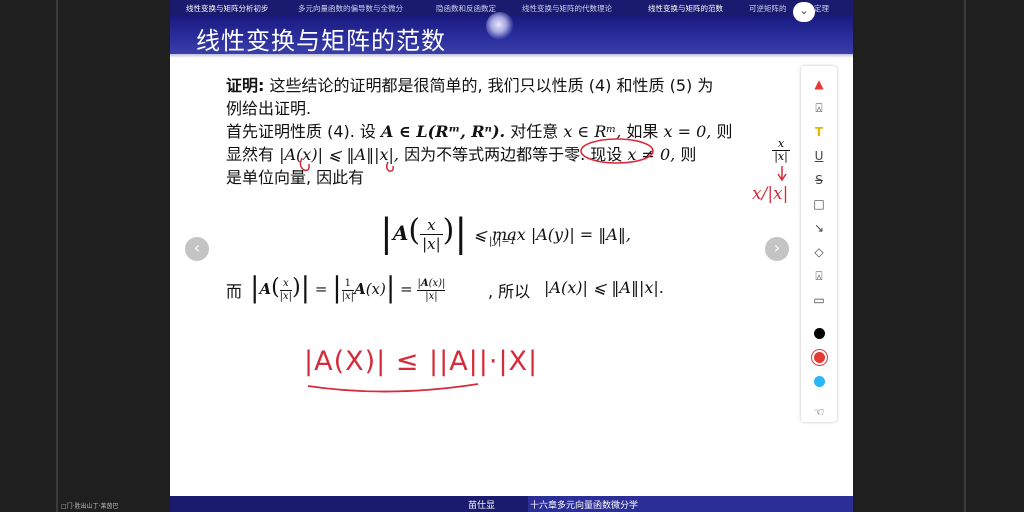 Image resolution: width=1024 pixels, height=512 pixels. What do you see at coordinates (819, 300) in the screenshot?
I see `comment-icon: ▭` at bounding box center [819, 300].